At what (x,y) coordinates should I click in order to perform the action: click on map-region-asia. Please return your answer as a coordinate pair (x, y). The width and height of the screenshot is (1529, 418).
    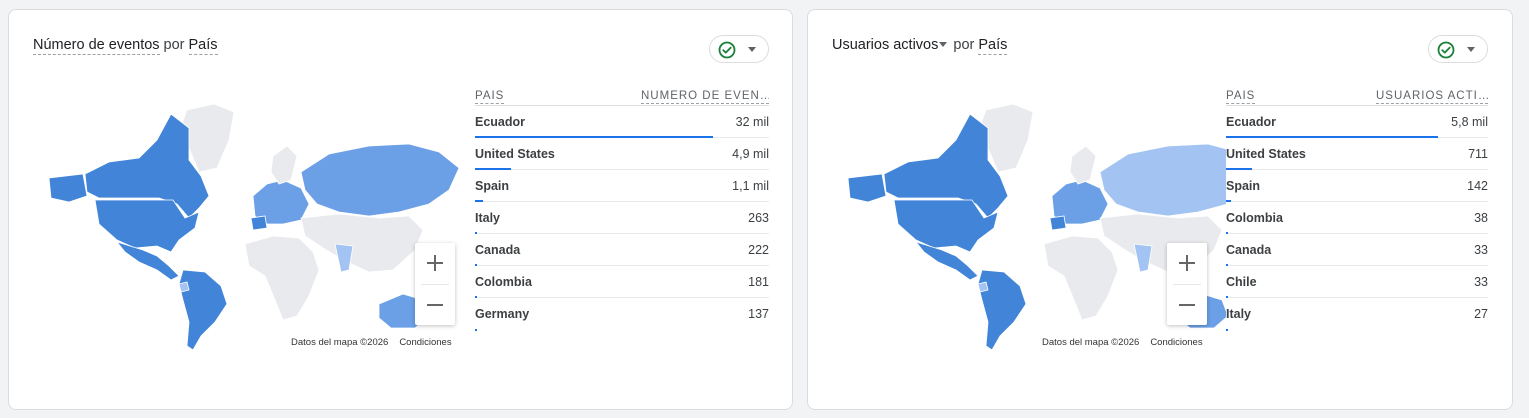
    Looking at the image, I should click on (362, 243).